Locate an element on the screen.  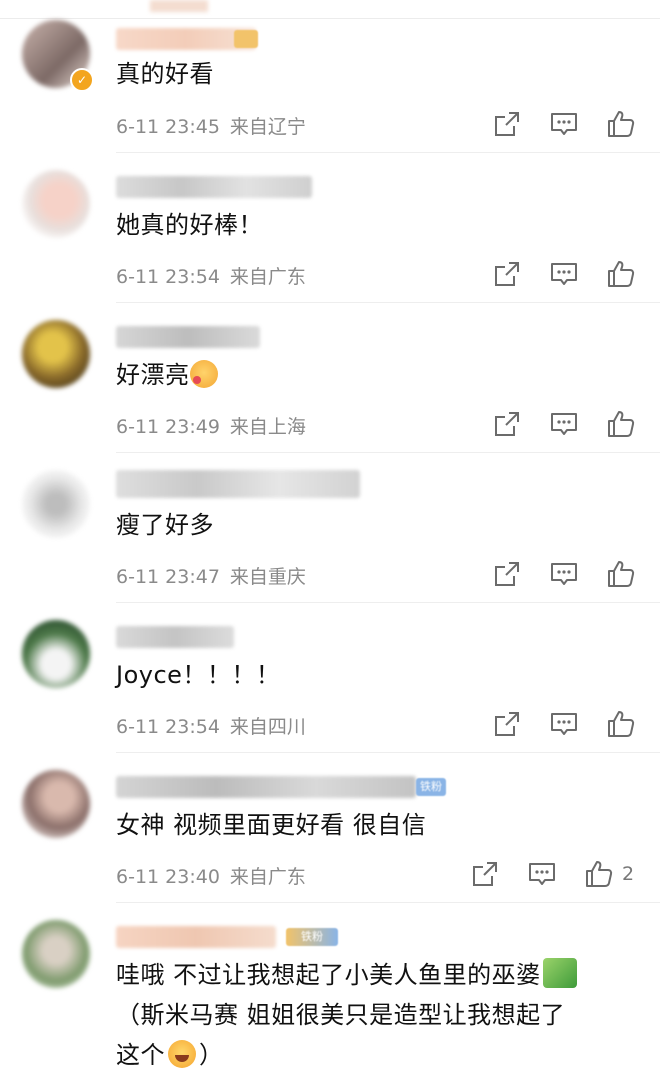
comment-date: 6-11 23:49 is located at coordinates (168, 427).